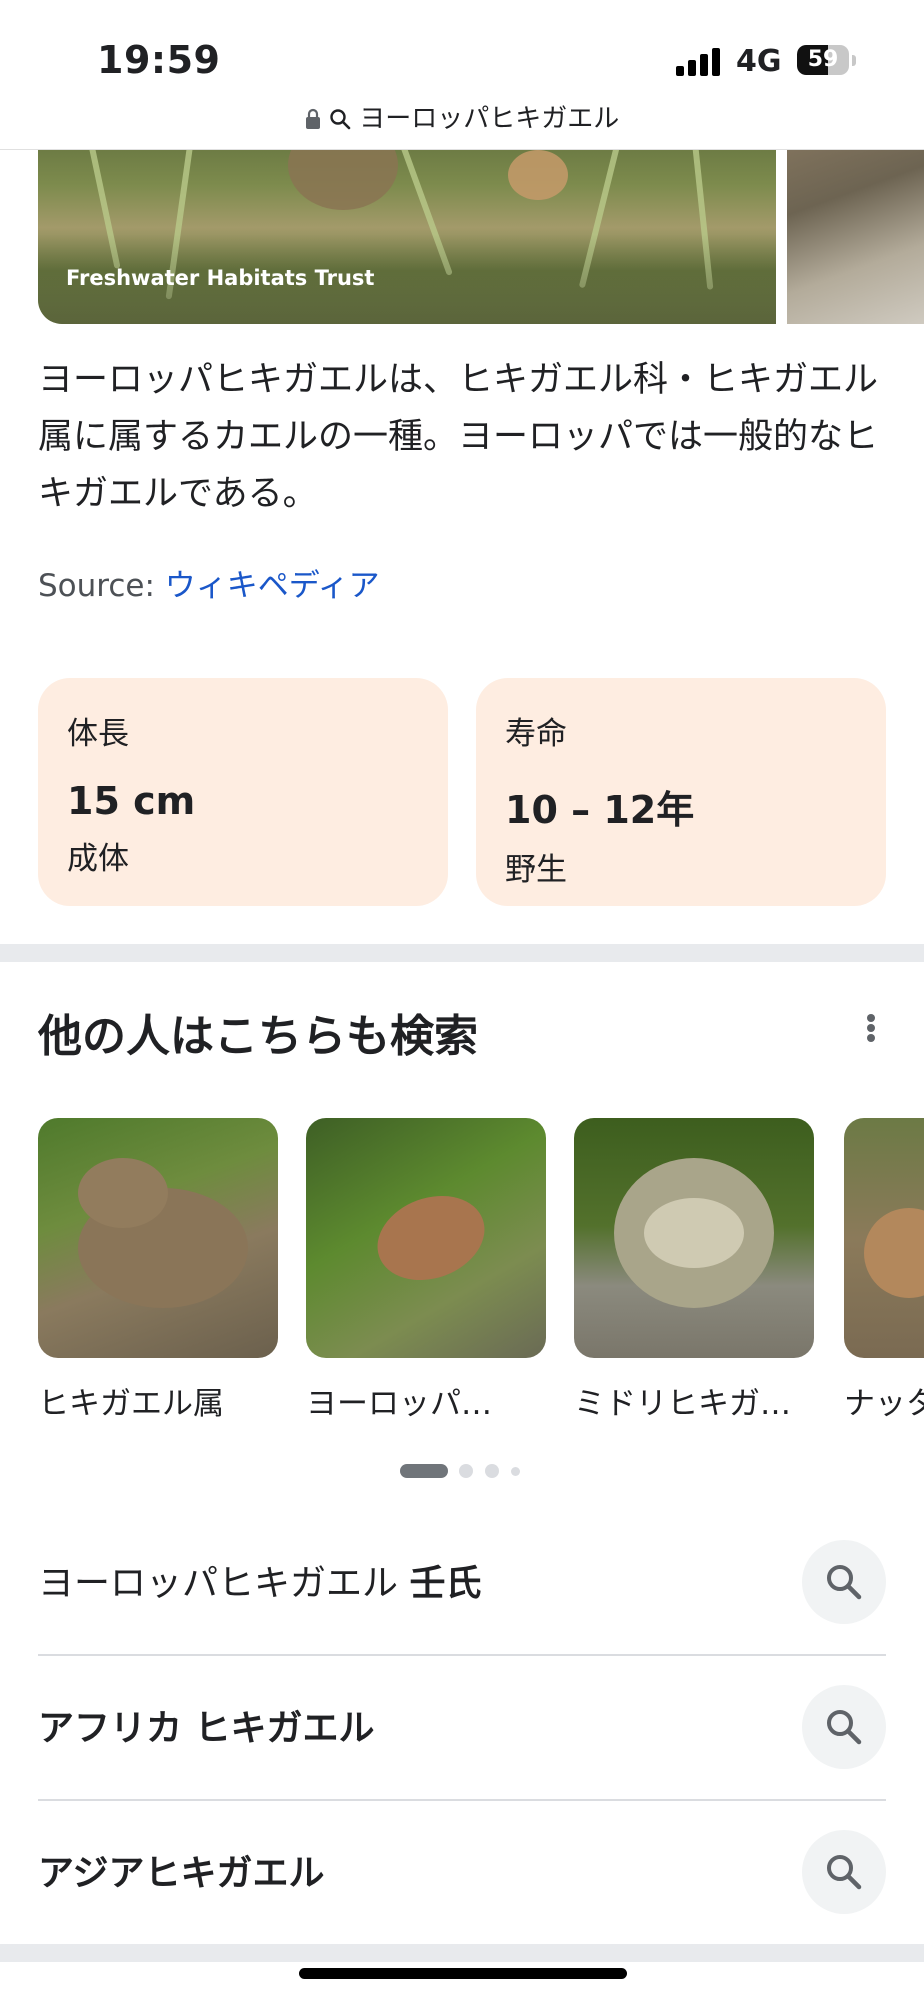 The image size is (924, 2000). What do you see at coordinates (272, 586) in the screenshot?
I see `source-link: ウィキペディア` at bounding box center [272, 586].